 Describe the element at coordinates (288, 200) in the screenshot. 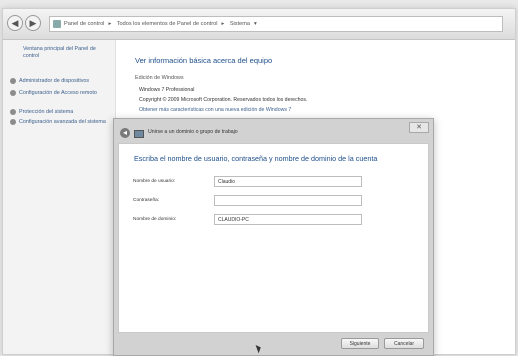

I see `password-field` at that location.